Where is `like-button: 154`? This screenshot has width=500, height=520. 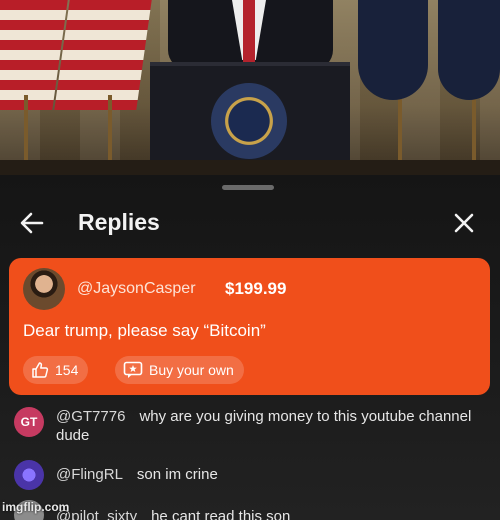
like-button: 154 is located at coordinates (56, 370).